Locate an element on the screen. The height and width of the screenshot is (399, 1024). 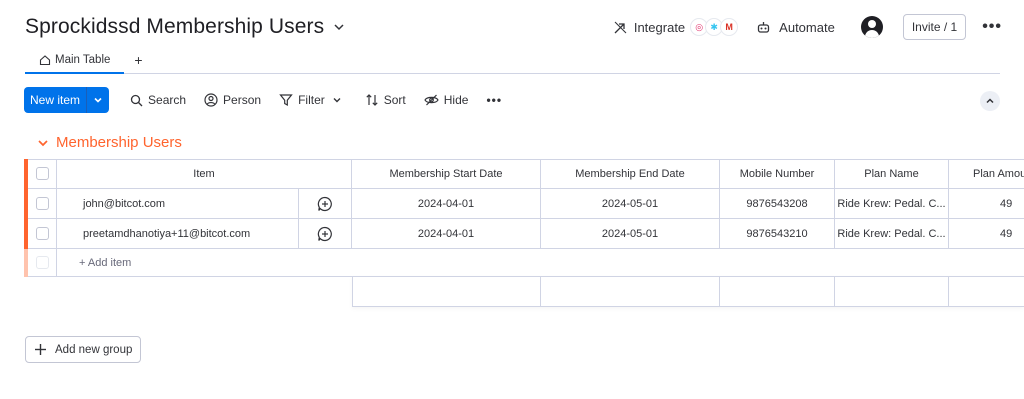
sort-button: Sort is located at coordinates (385, 100).